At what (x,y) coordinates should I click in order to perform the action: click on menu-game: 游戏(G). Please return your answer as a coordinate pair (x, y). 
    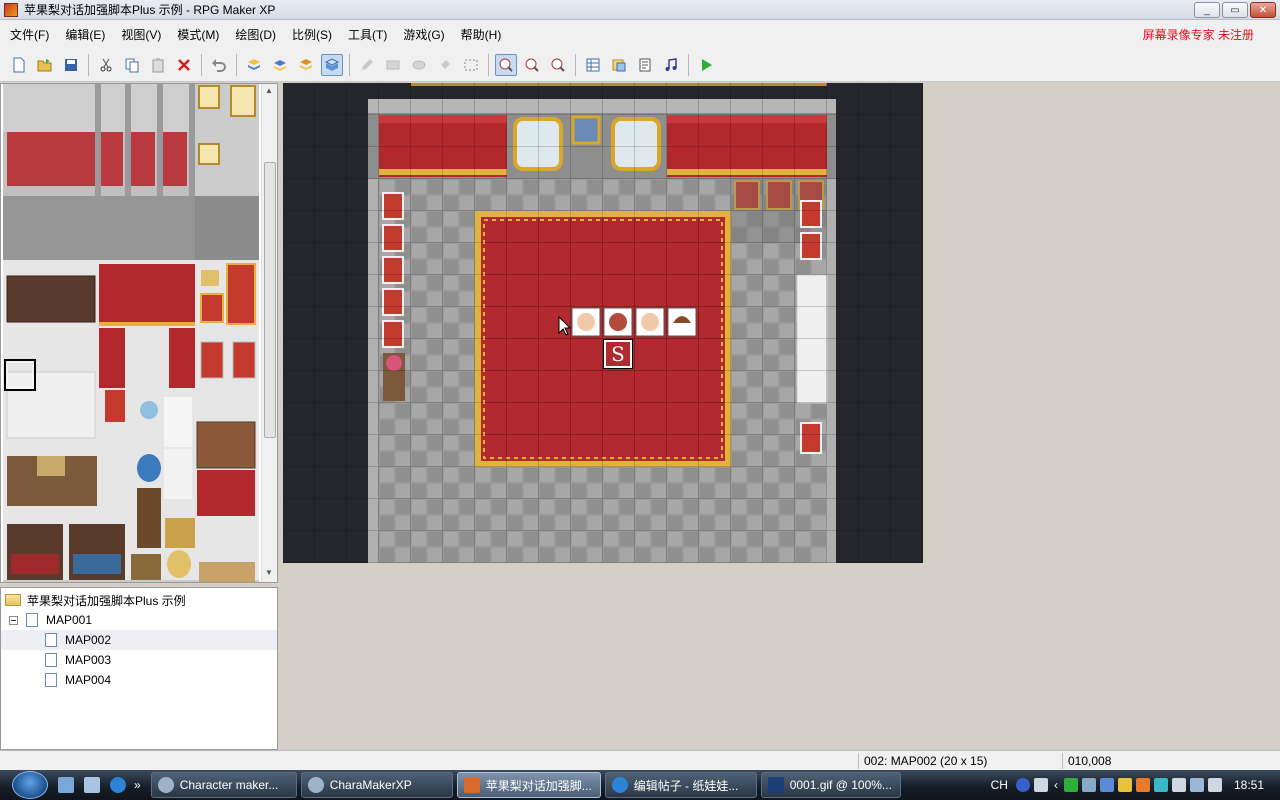
    Looking at the image, I should click on (423, 34).